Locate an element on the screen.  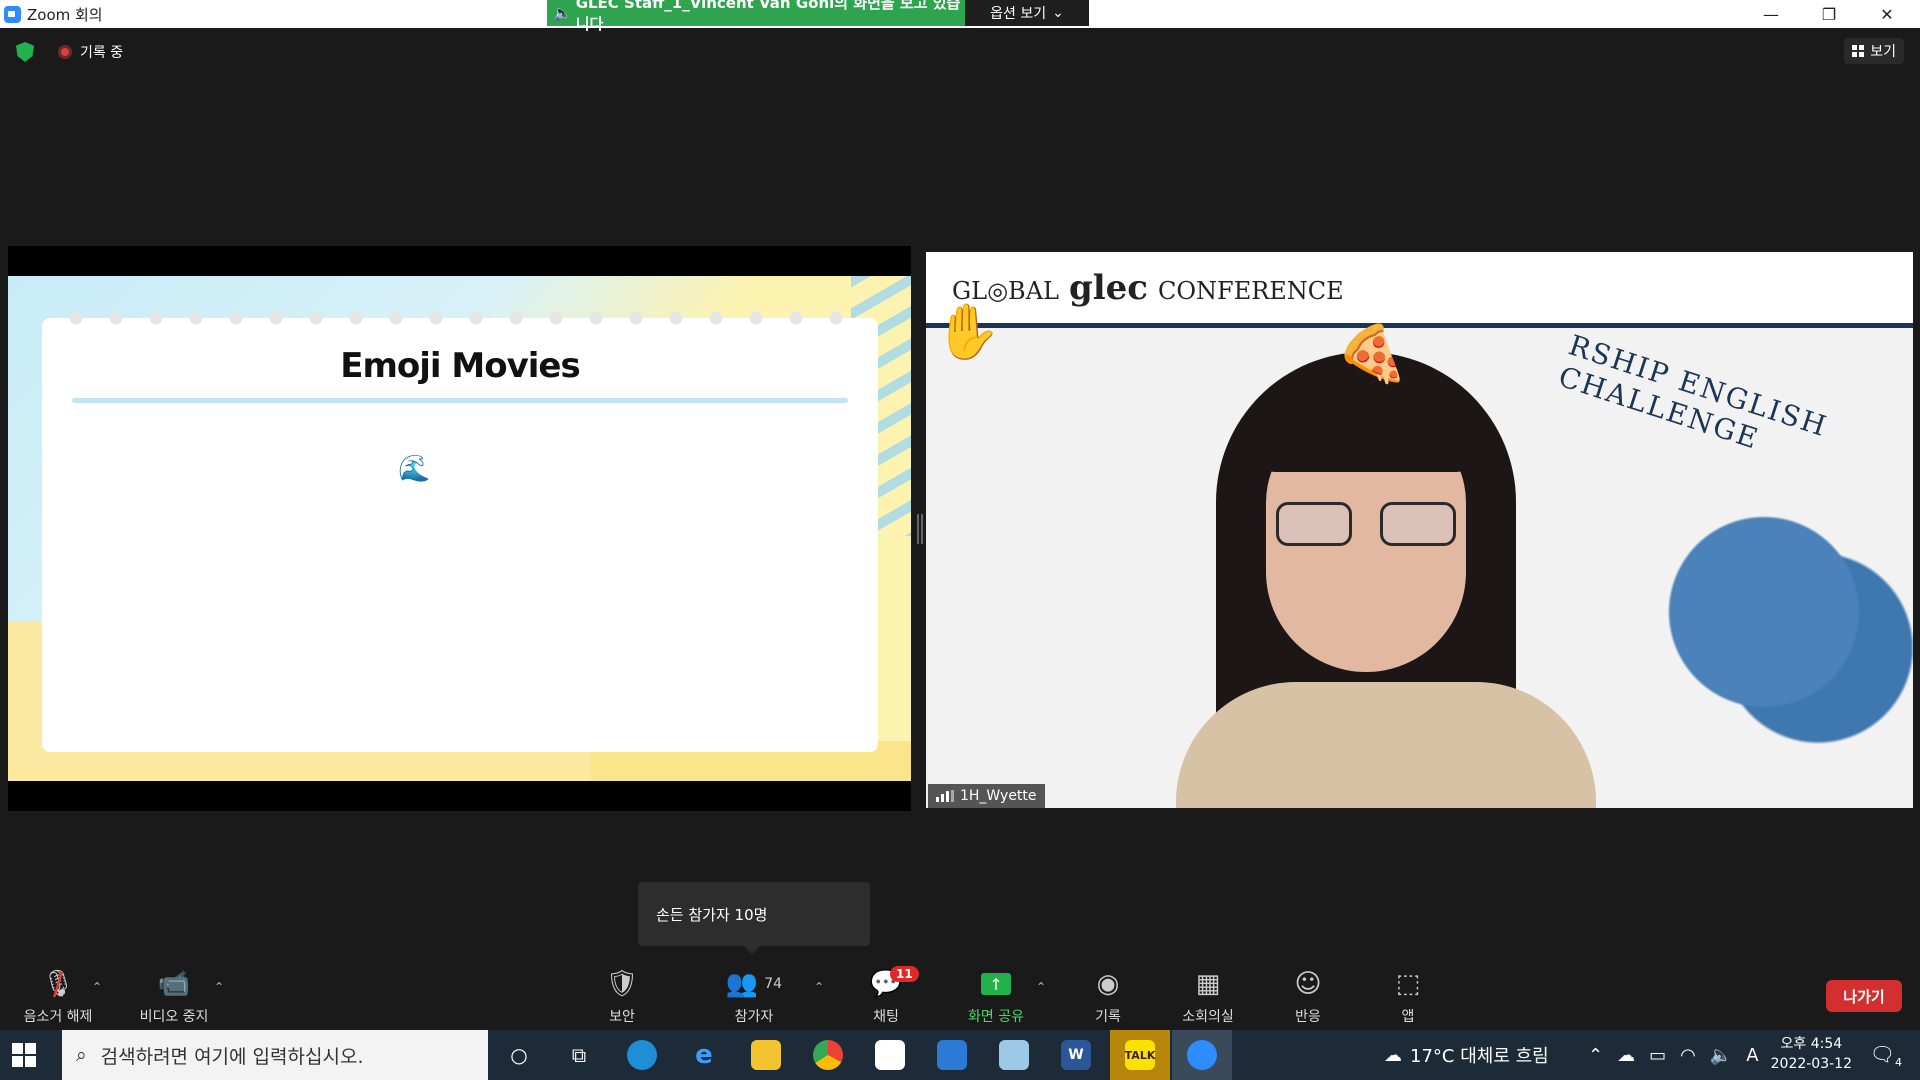
encryption-shield-icon is located at coordinates (25, 52).